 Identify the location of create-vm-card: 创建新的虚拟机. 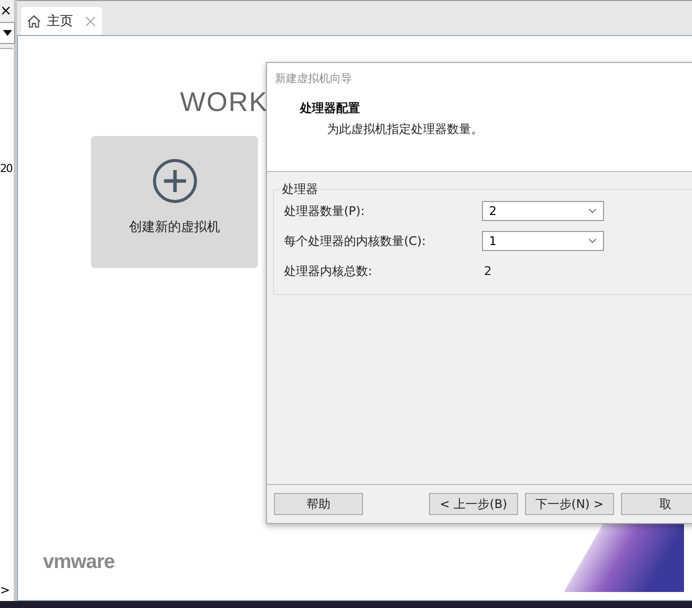
(174, 202).